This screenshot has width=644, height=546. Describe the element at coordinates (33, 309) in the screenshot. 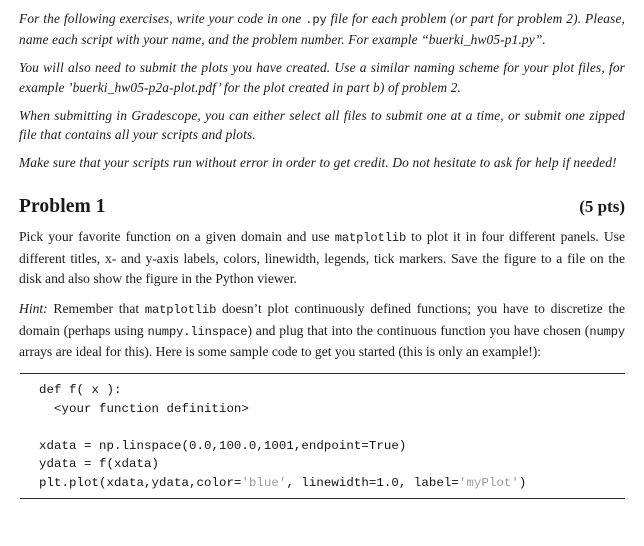

I see `hint-label: Hint:` at that location.